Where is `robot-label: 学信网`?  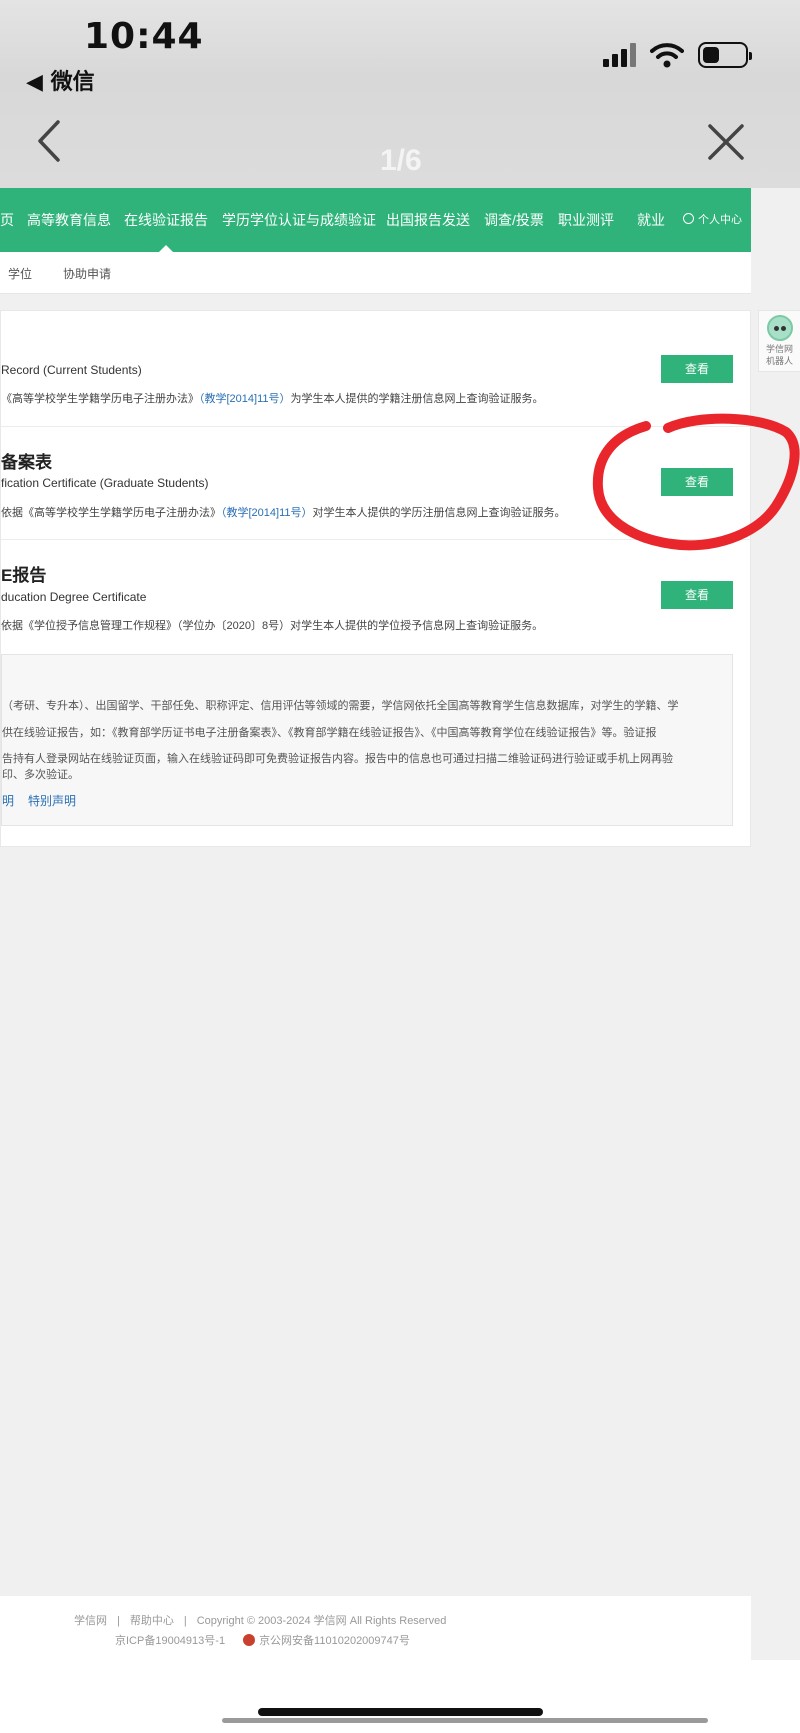
robot-label: 学信网 is located at coordinates (779, 349).